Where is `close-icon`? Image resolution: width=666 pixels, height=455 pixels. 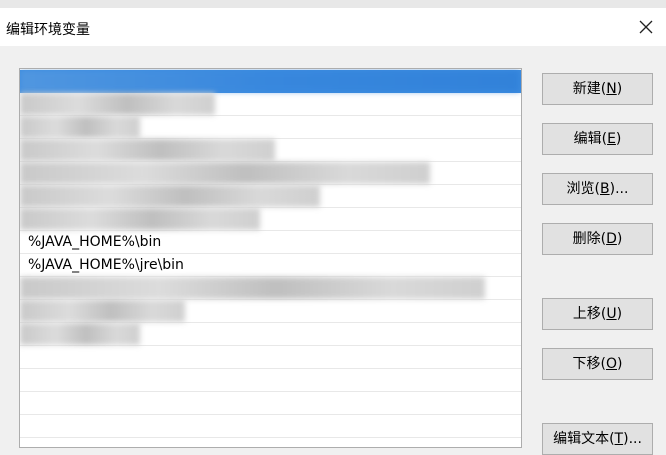
close-icon is located at coordinates (646, 27).